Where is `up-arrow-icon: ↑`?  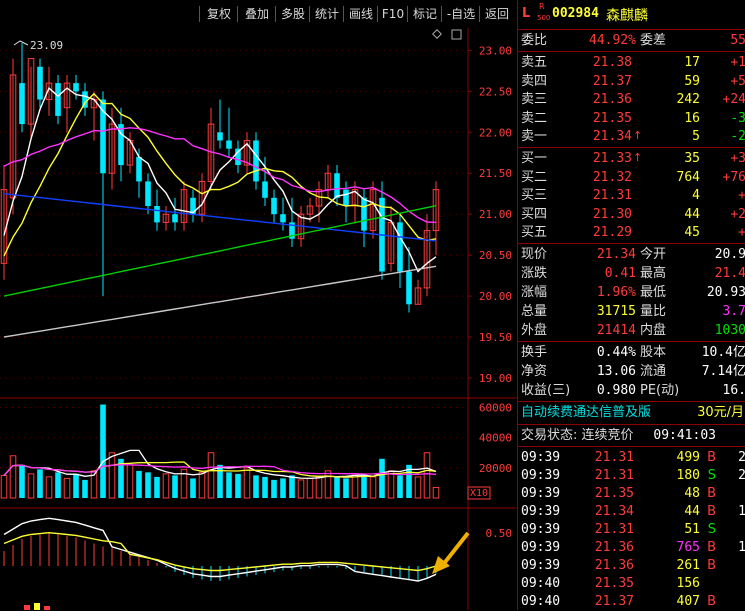
up-arrow-icon: ↑ is located at coordinates (638, 157).